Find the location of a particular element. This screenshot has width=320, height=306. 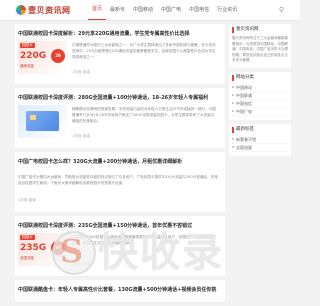

article-thumbnail is located at coordinates (42, 121).